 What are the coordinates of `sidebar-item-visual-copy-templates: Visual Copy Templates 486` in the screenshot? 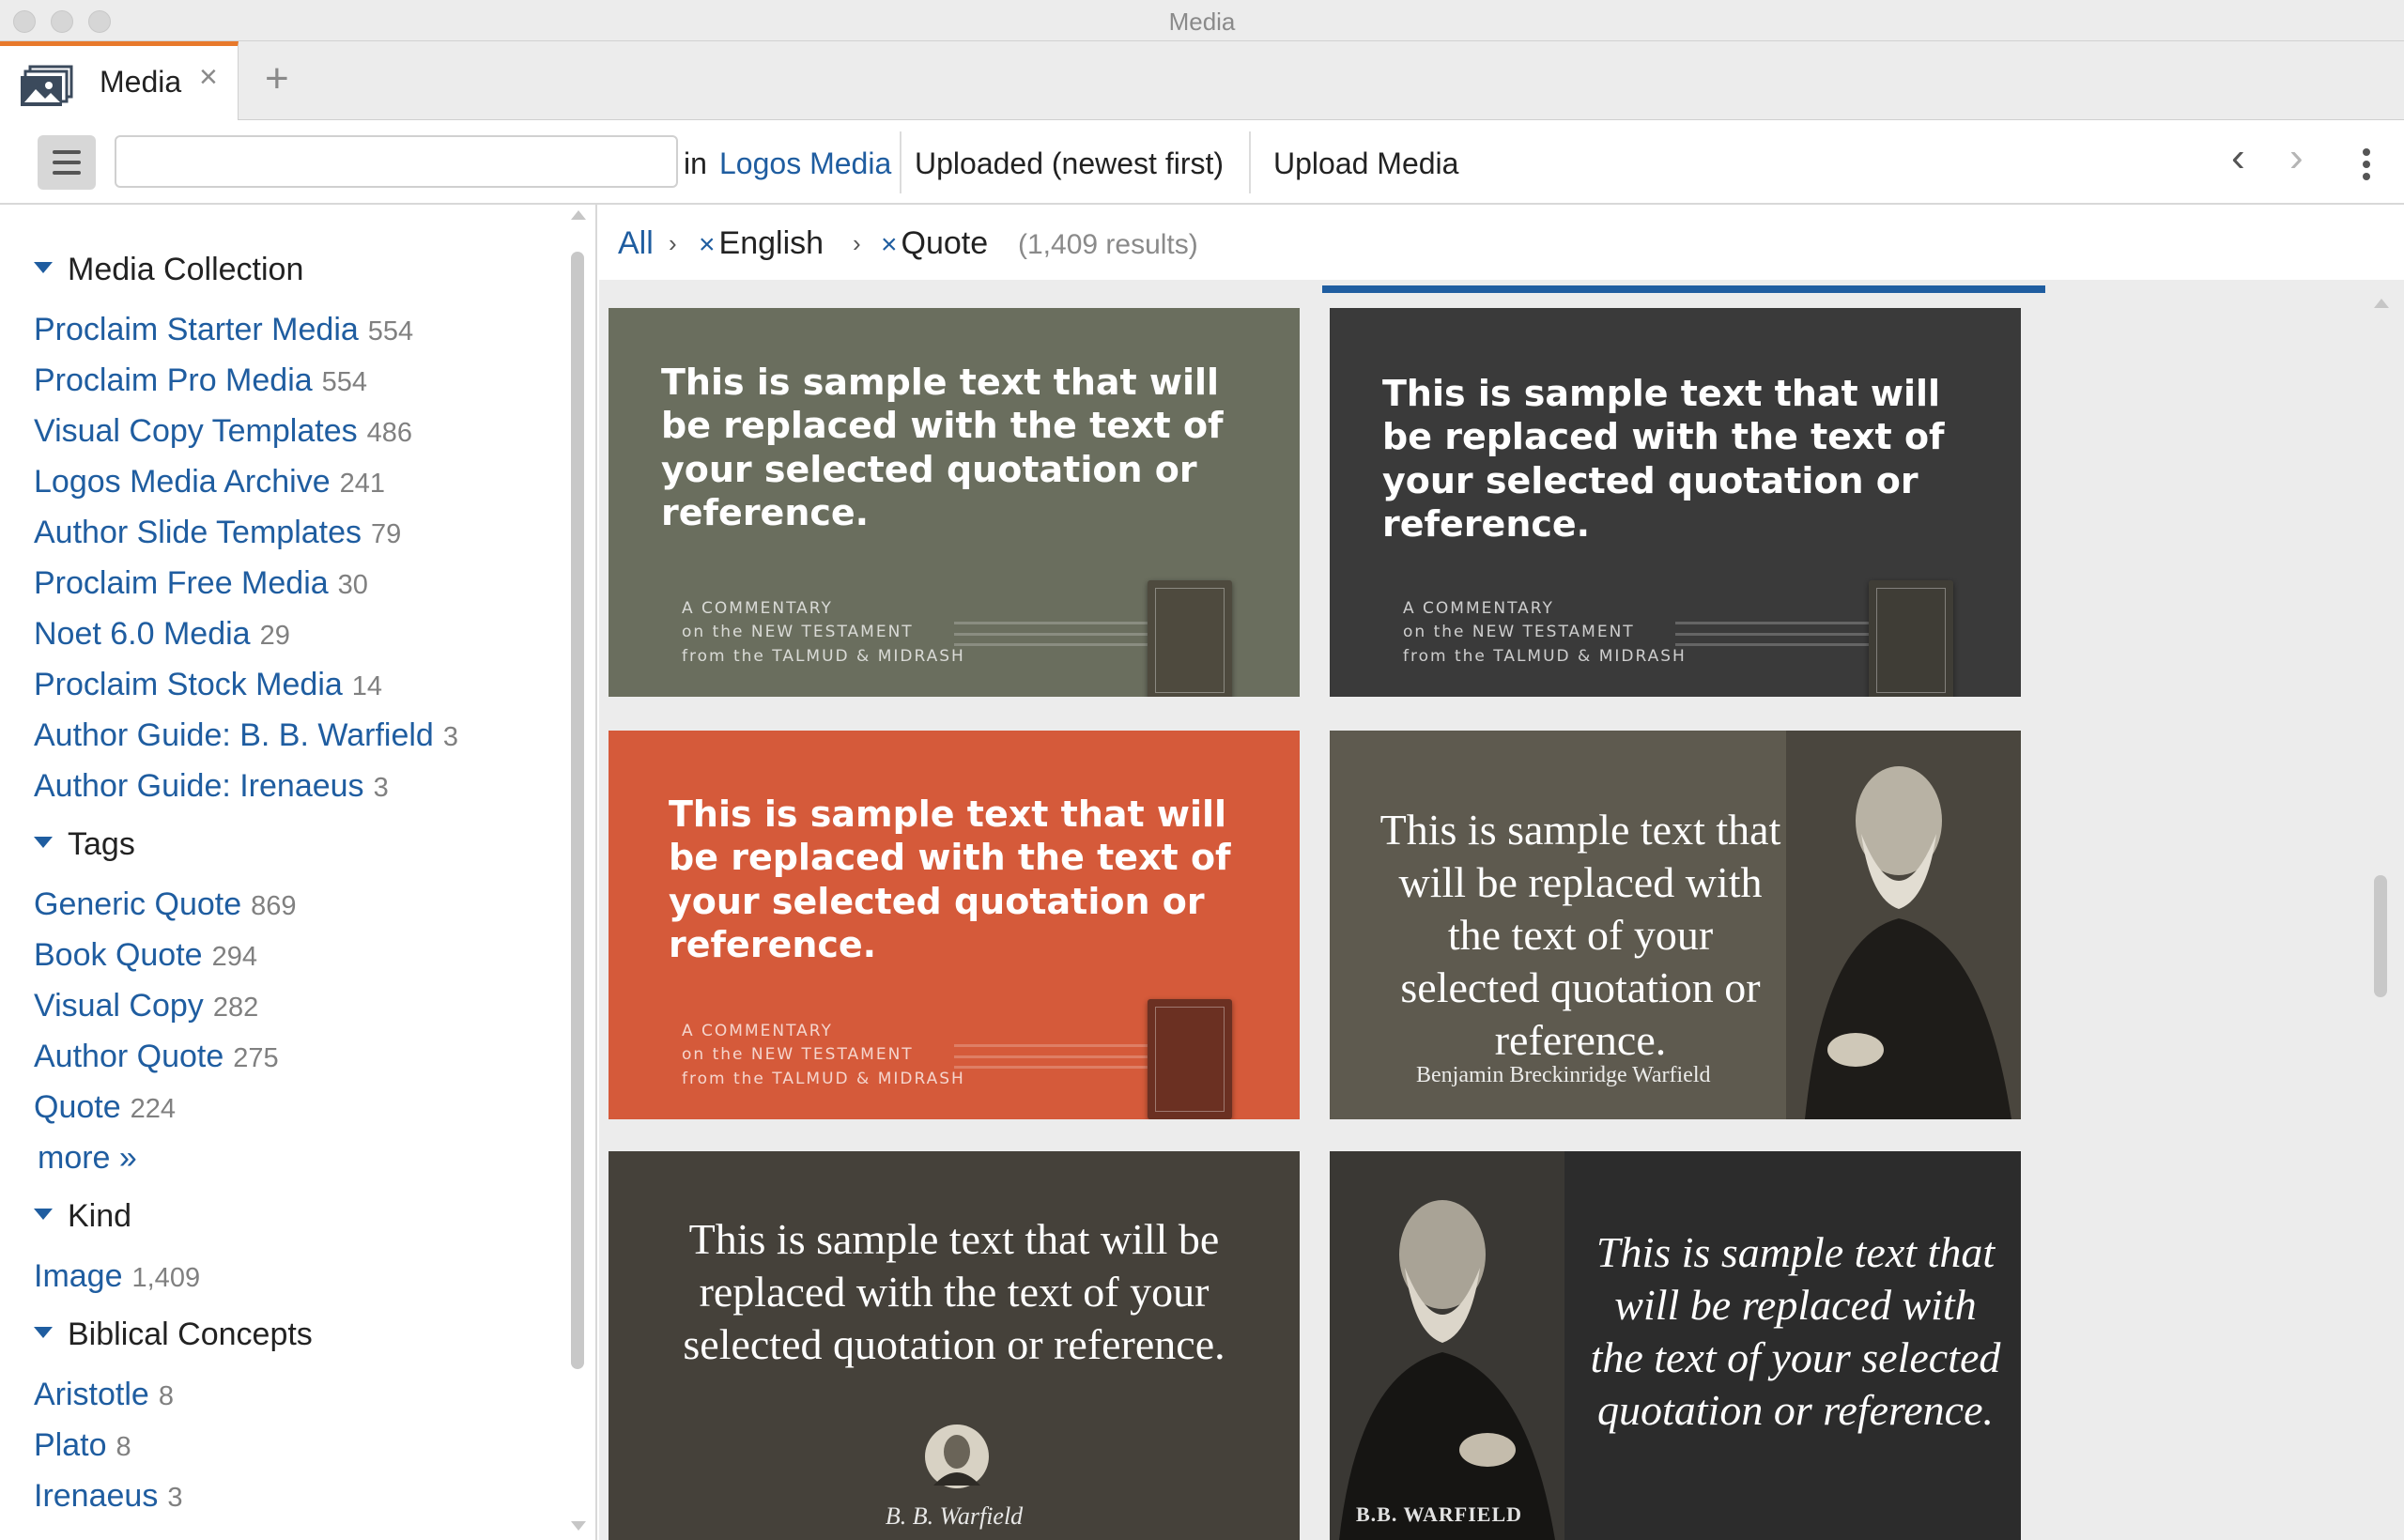 It's located at (223, 431).